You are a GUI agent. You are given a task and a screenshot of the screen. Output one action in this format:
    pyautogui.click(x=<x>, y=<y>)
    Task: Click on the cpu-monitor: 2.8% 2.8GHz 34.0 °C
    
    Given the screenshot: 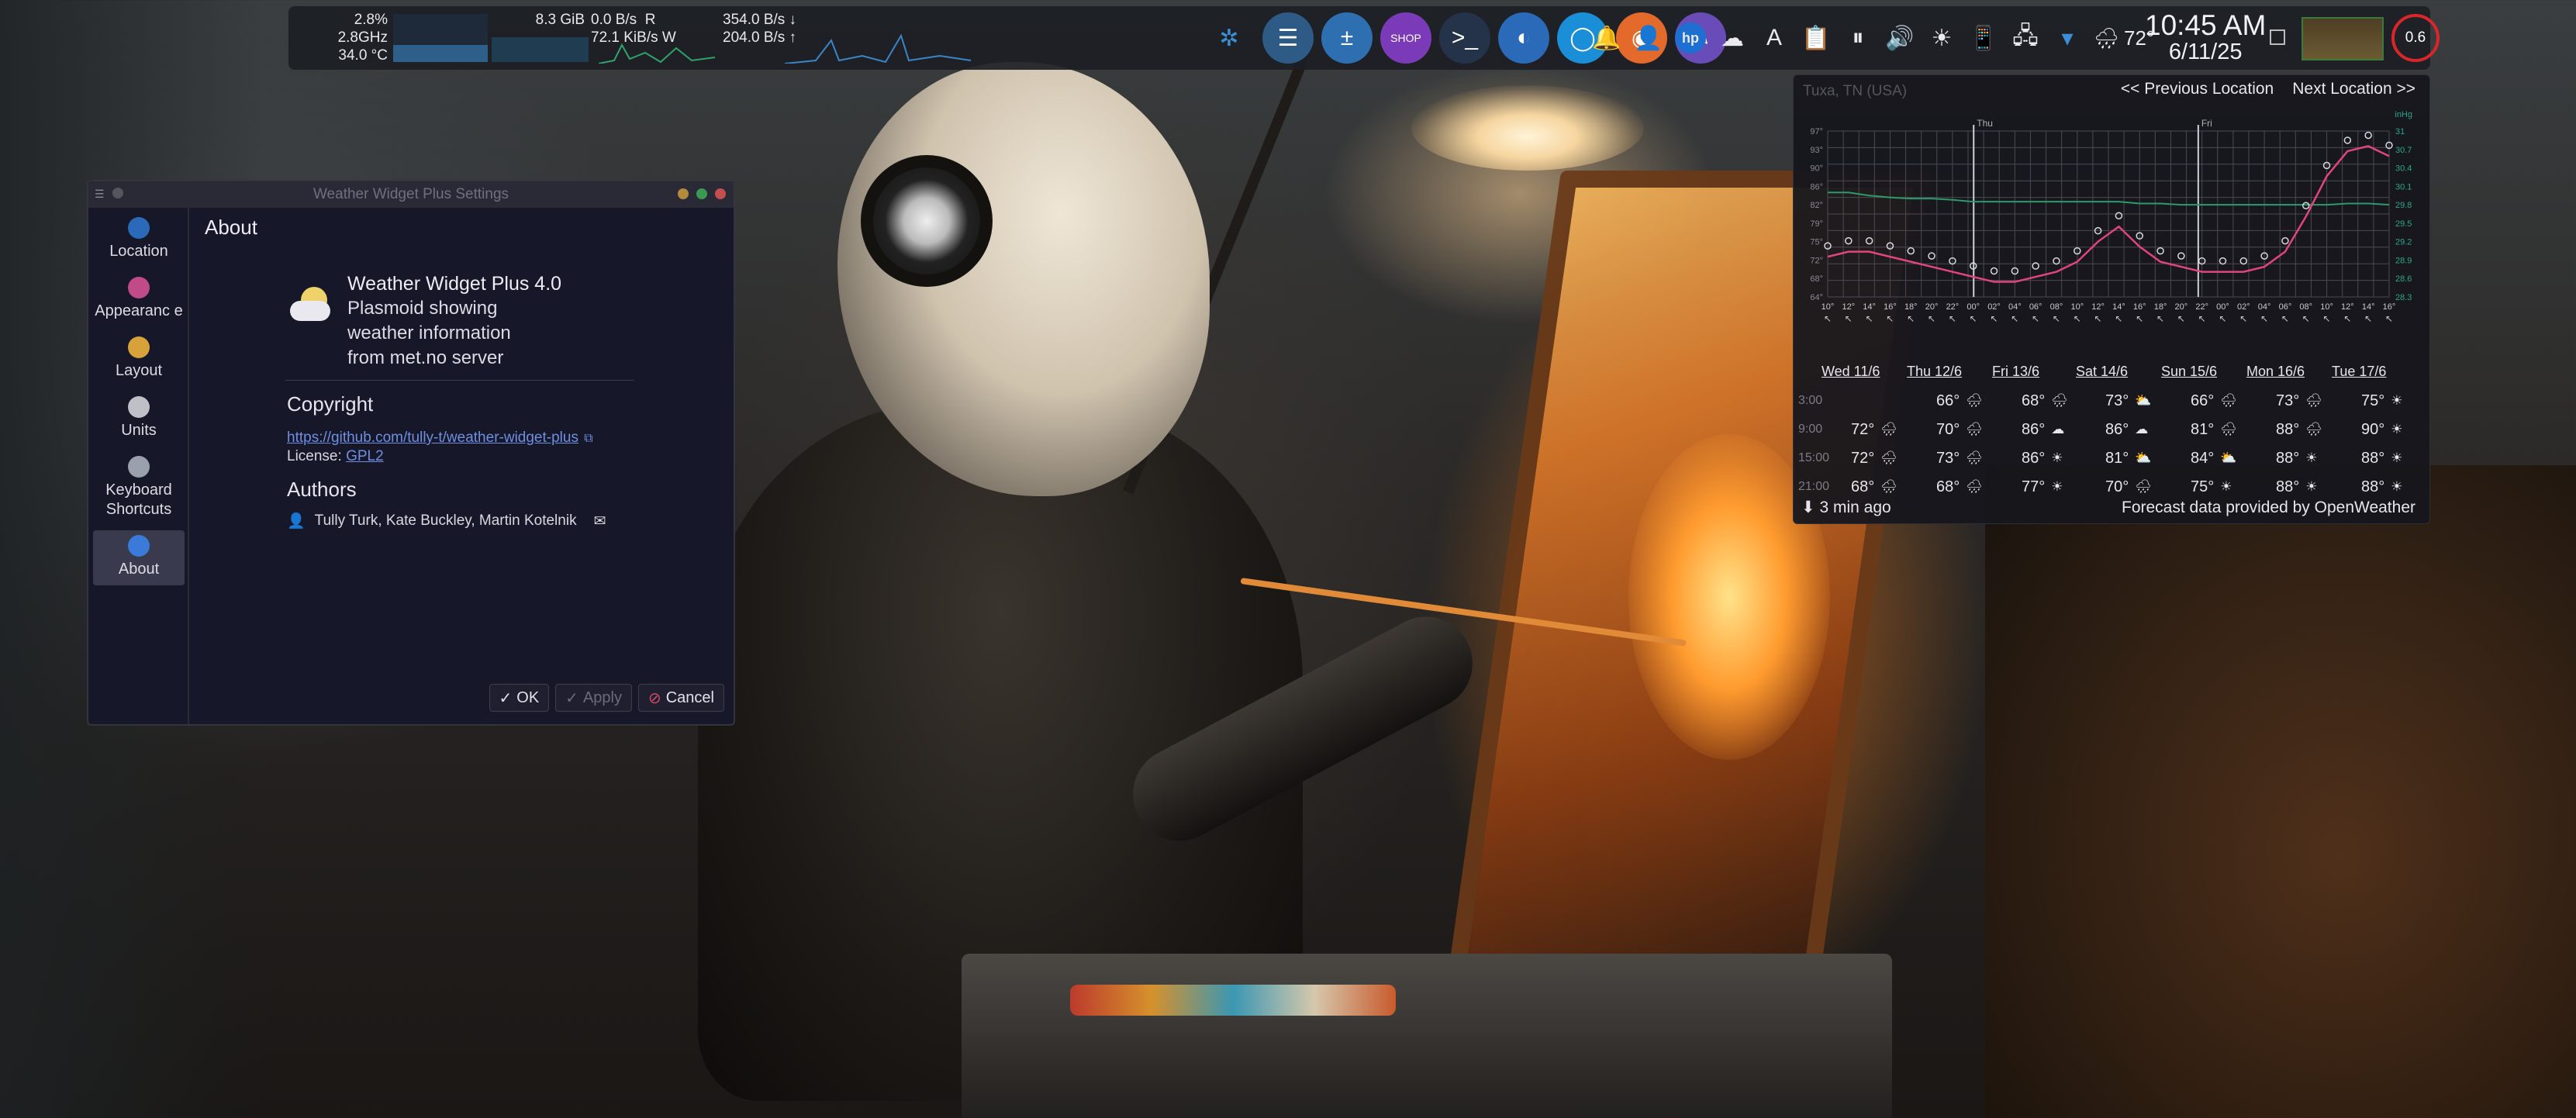 What is the action you would take?
    pyautogui.click(x=342, y=37)
    